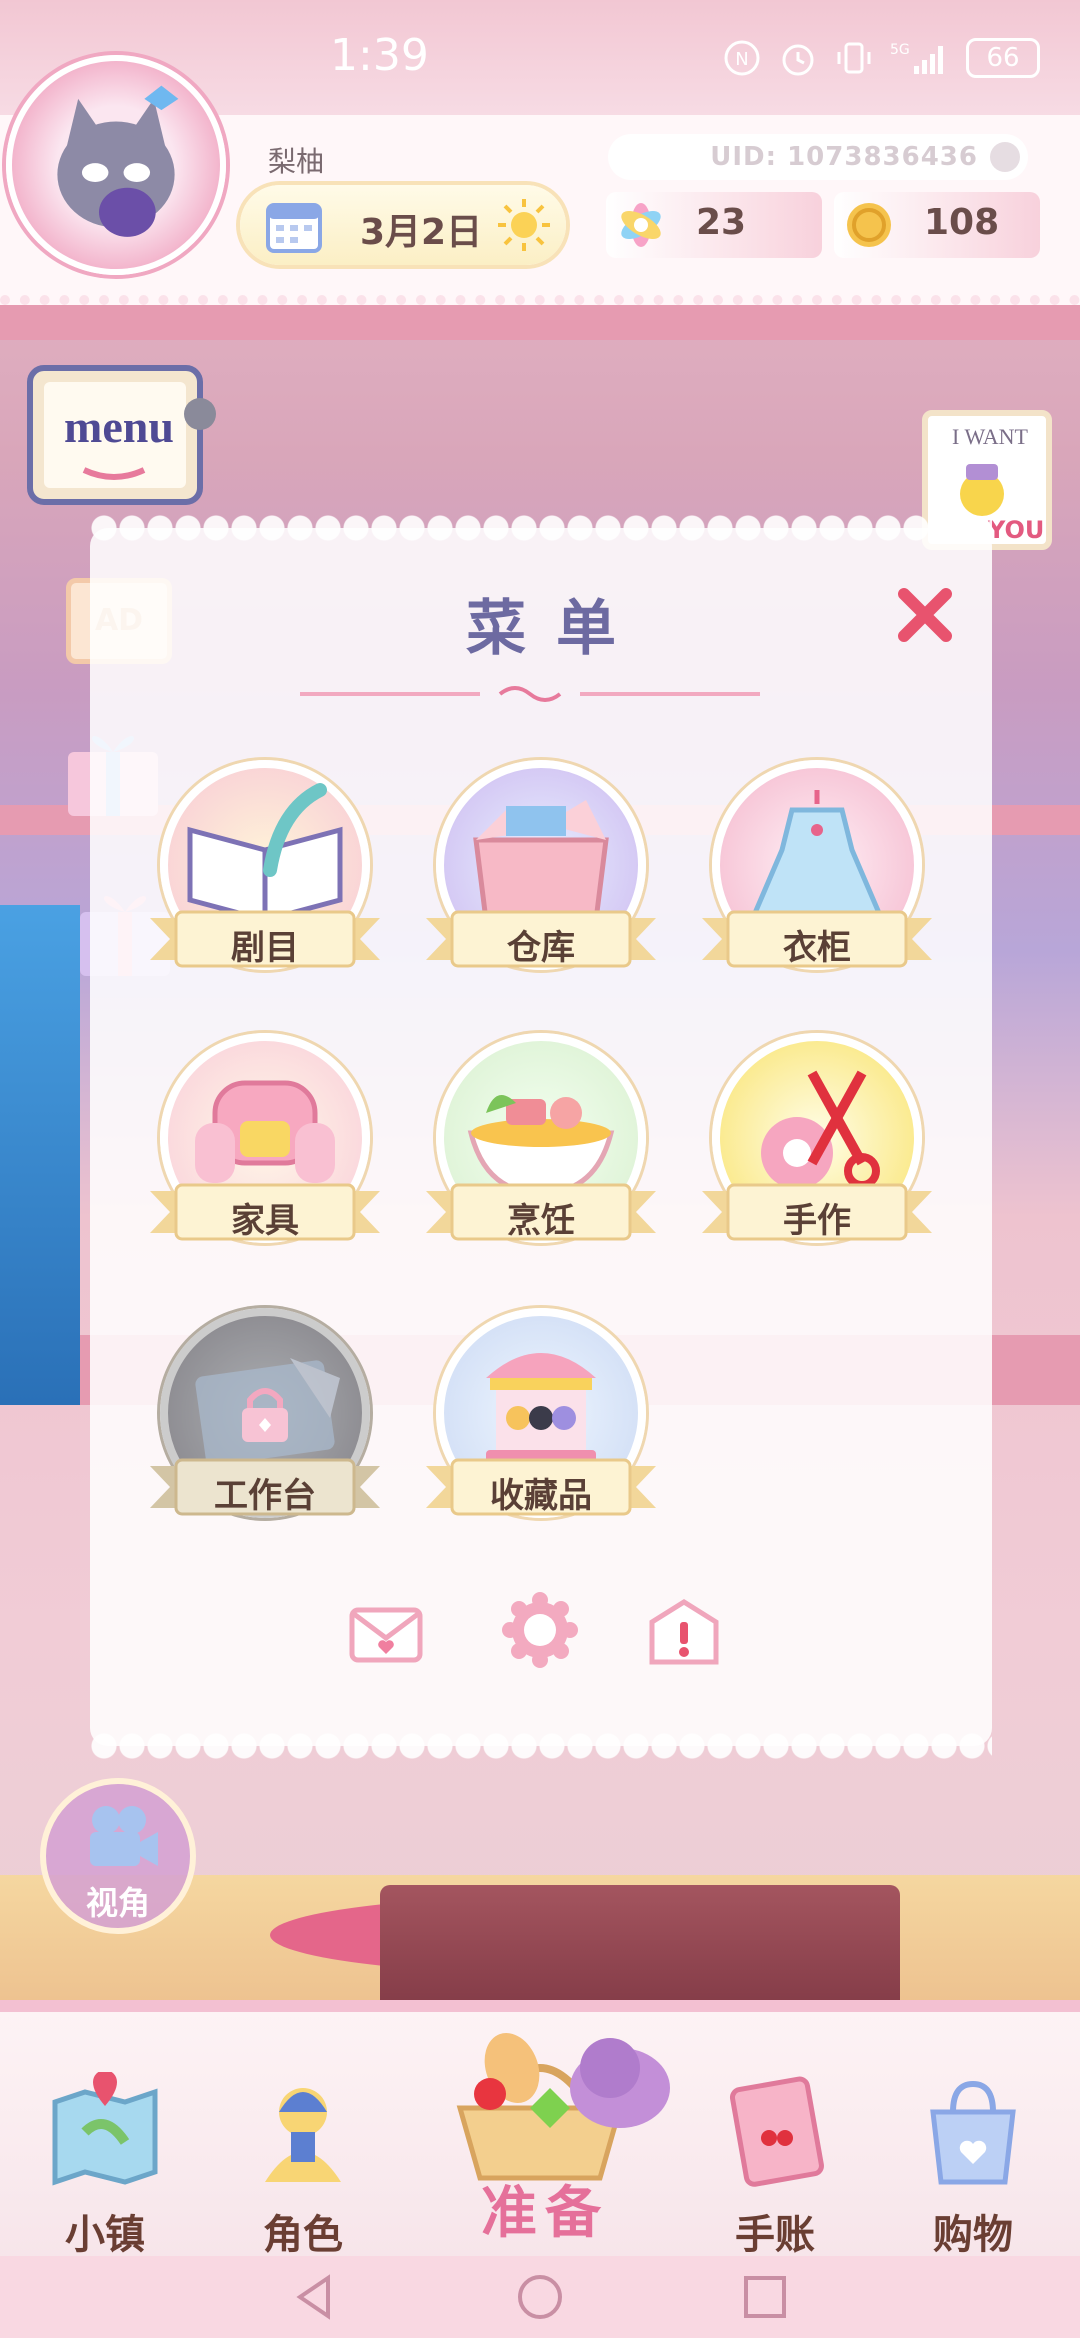  I want to click on menu-item-label: 仓库, so click(541, 948).